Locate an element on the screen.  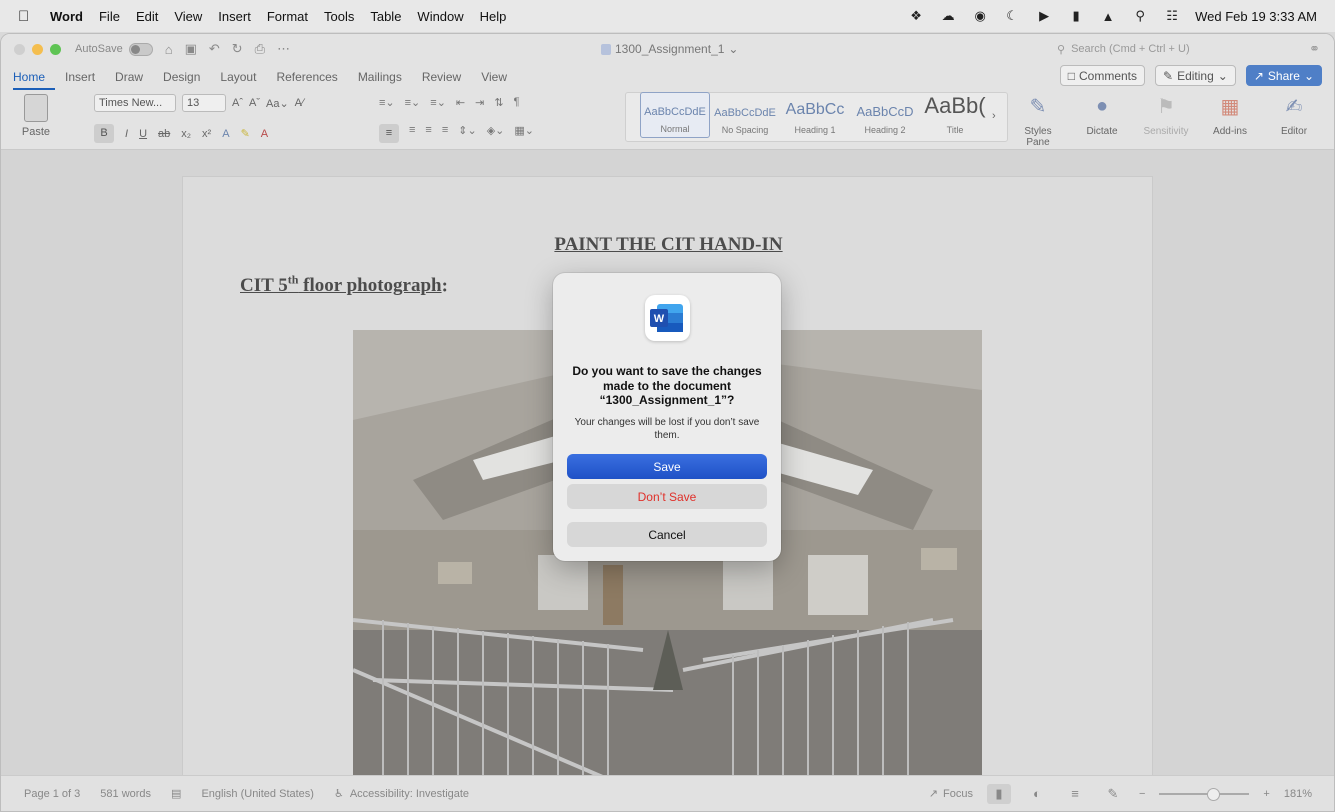
menubar-clock: Wed Feb 19 3:33 AM is located at coordinates (1256, 16).